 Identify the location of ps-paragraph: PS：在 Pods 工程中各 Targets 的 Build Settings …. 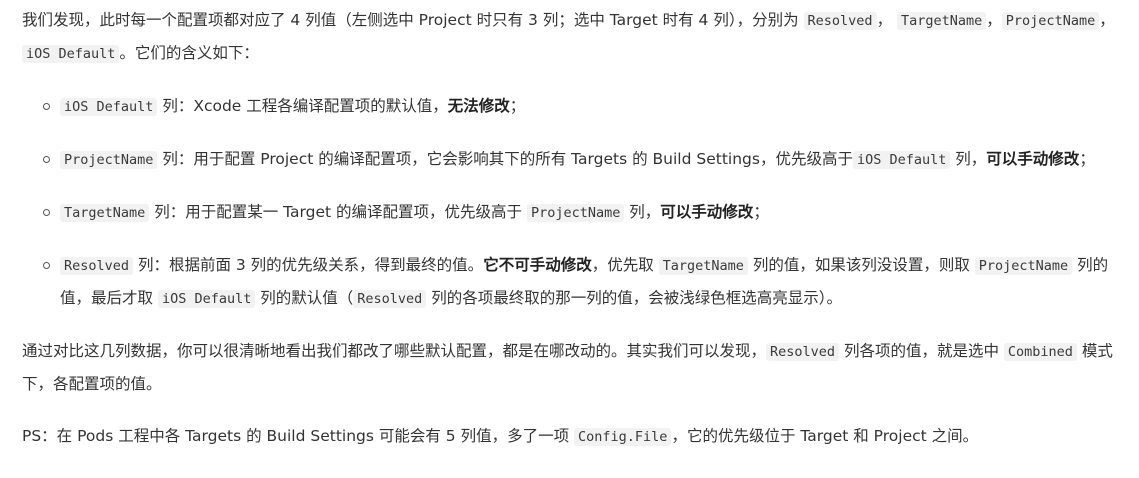
(570, 436).